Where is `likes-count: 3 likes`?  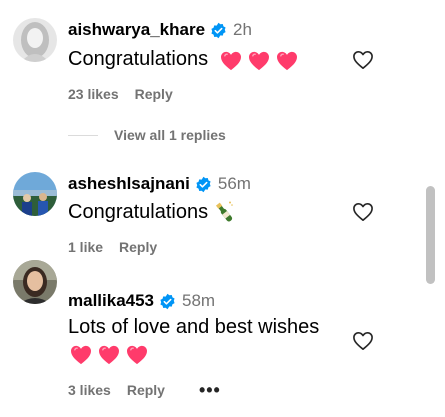 likes-count: 3 likes is located at coordinates (89, 390).